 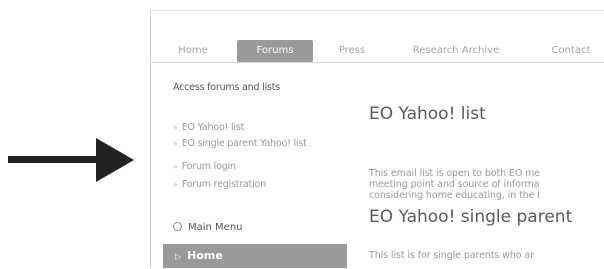 What do you see at coordinates (377, 62) in the screenshot?
I see `tab-divider` at bounding box center [377, 62].